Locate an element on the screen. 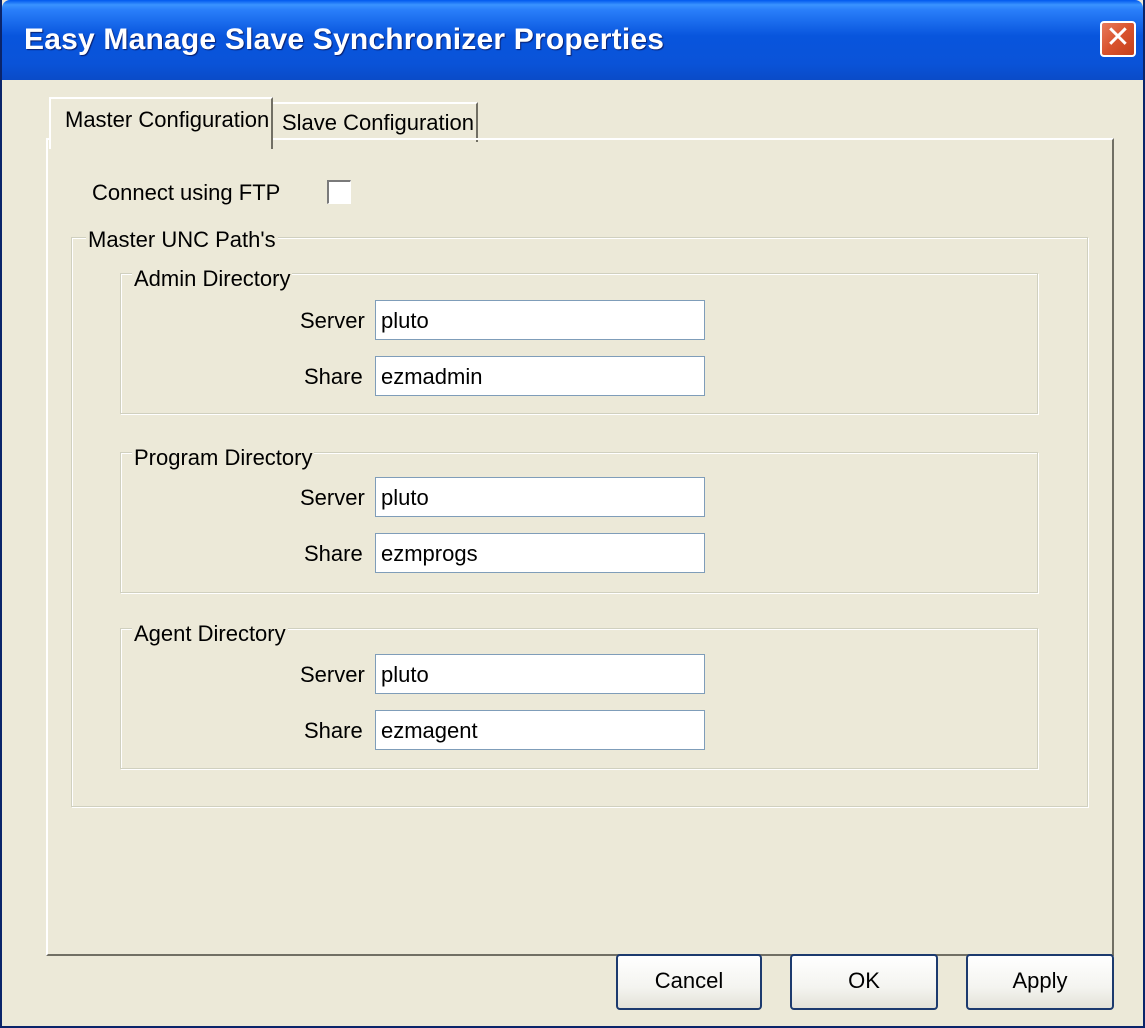 The height and width of the screenshot is (1028, 1145). agent-share-input: ezmagent is located at coordinates (540, 730).